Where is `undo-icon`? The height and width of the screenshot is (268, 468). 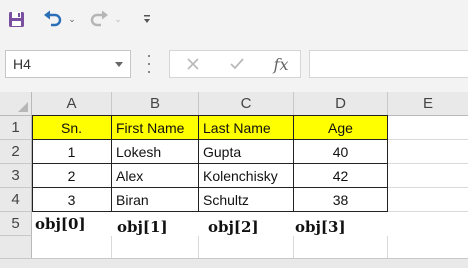
undo-icon is located at coordinates (53, 19).